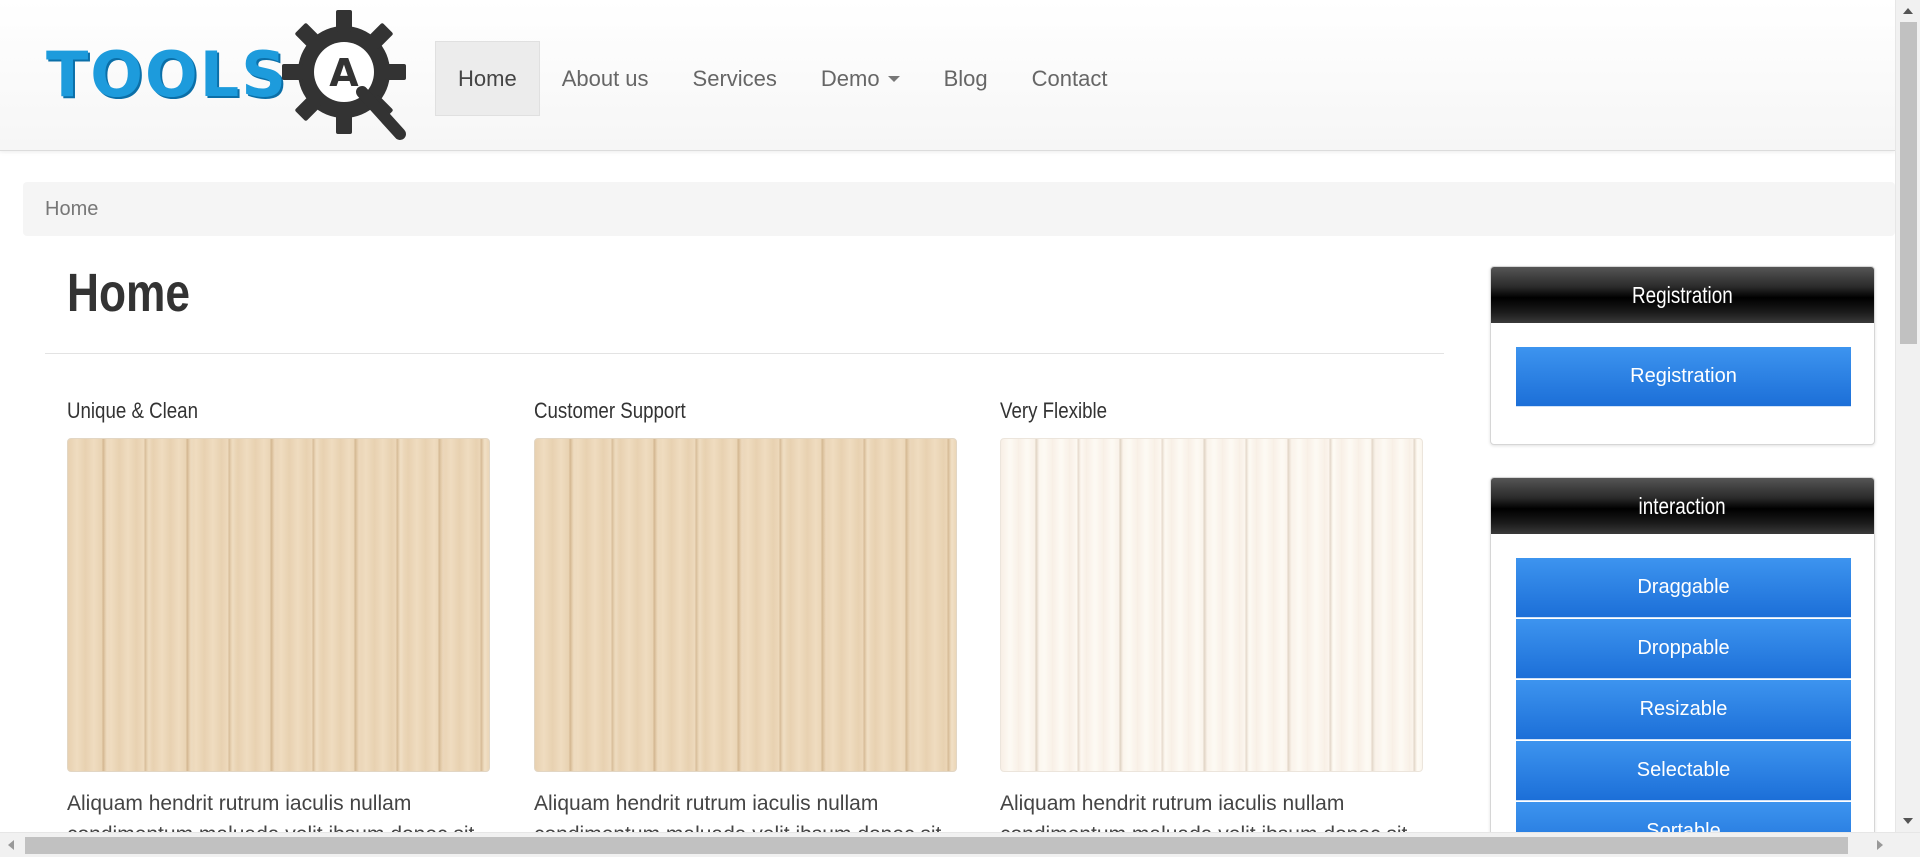 The image size is (1920, 857). Describe the element at coordinates (487, 78) in the screenshot. I see `nav-home: Home` at that location.